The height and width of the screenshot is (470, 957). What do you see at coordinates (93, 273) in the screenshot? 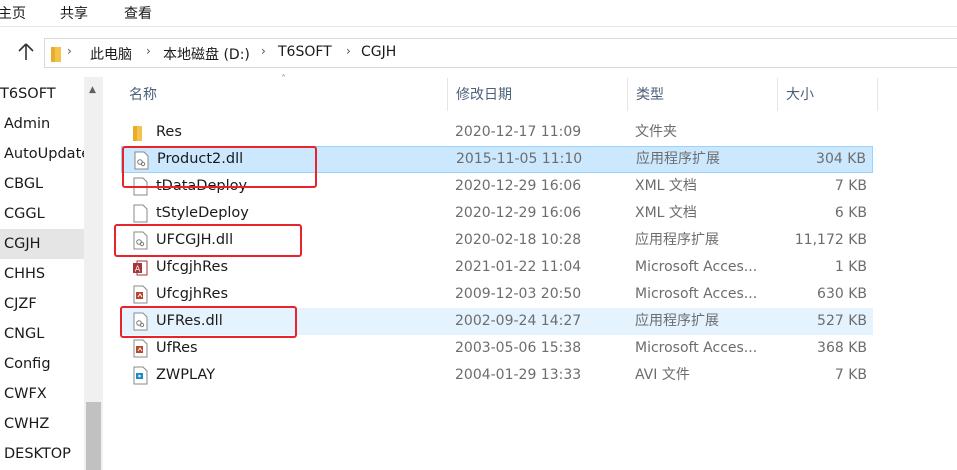
I see `nav-scrollbar: ▲` at bounding box center [93, 273].